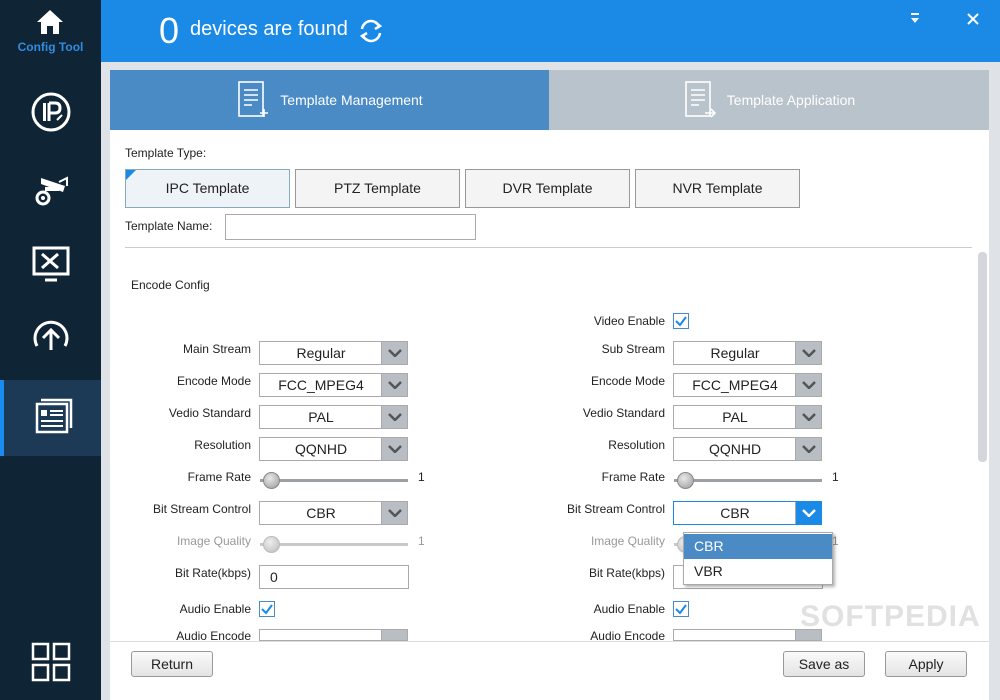 The width and height of the screenshot is (1000, 700). Describe the element at coordinates (371, 31) in the screenshot. I see `refresh-icon` at that location.